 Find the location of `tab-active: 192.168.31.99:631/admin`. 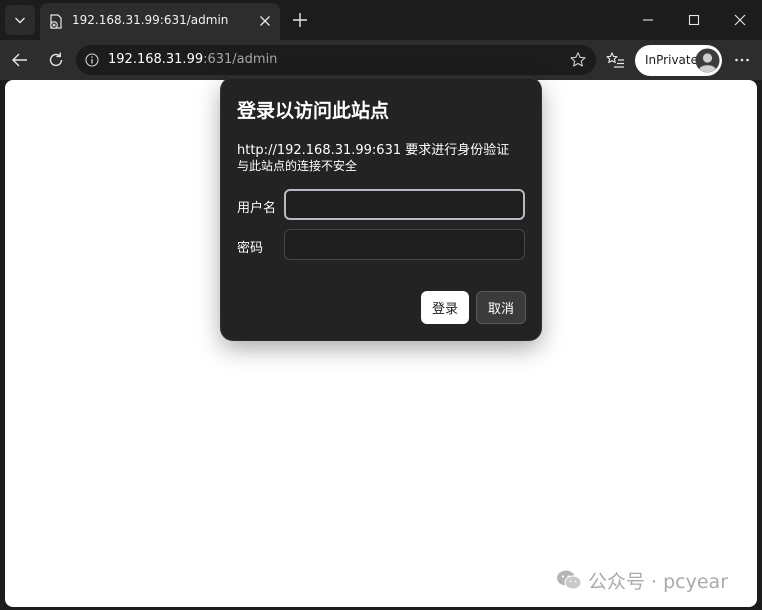

tab-active: 192.168.31.99:631/admin is located at coordinates (160, 21).